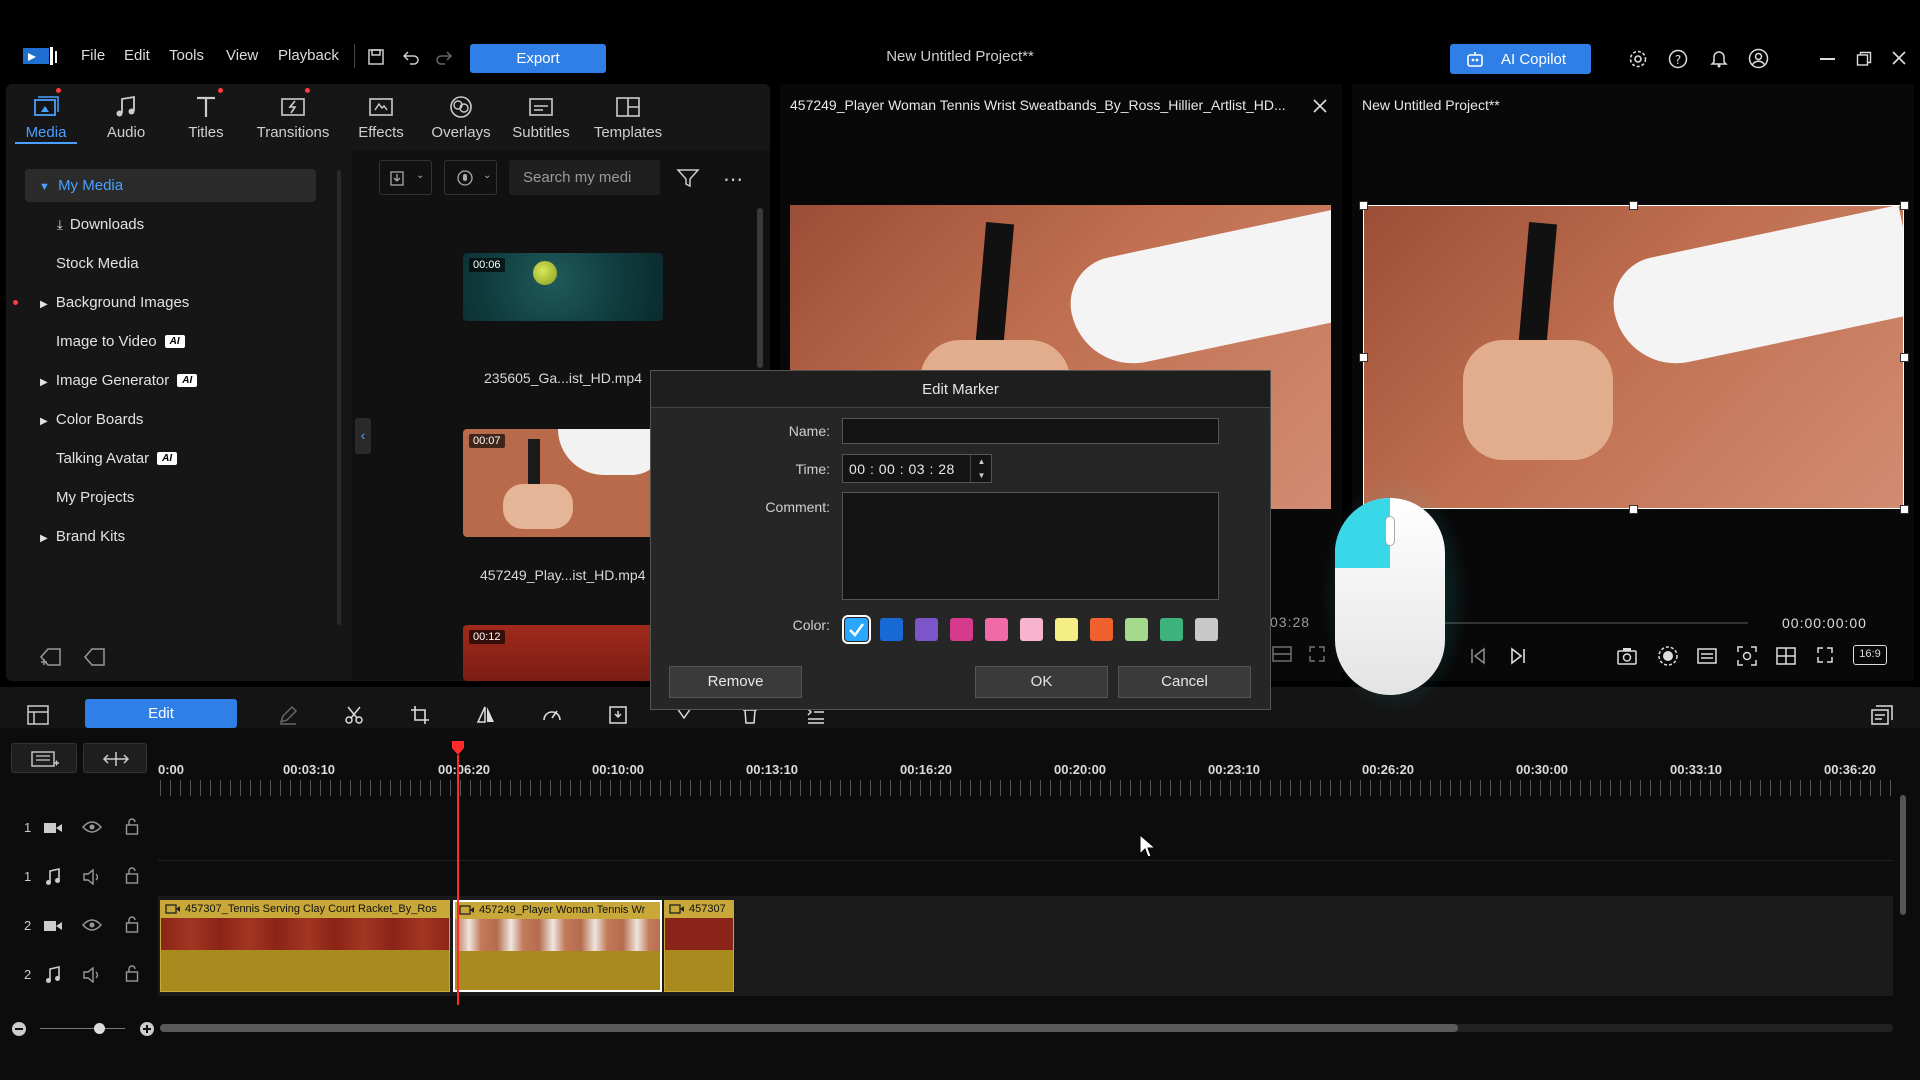 Image resolution: width=1920 pixels, height=1080 pixels. Describe the element at coordinates (114, 302) in the screenshot. I see `tree-item-background-images: ▶ Background Images` at that location.